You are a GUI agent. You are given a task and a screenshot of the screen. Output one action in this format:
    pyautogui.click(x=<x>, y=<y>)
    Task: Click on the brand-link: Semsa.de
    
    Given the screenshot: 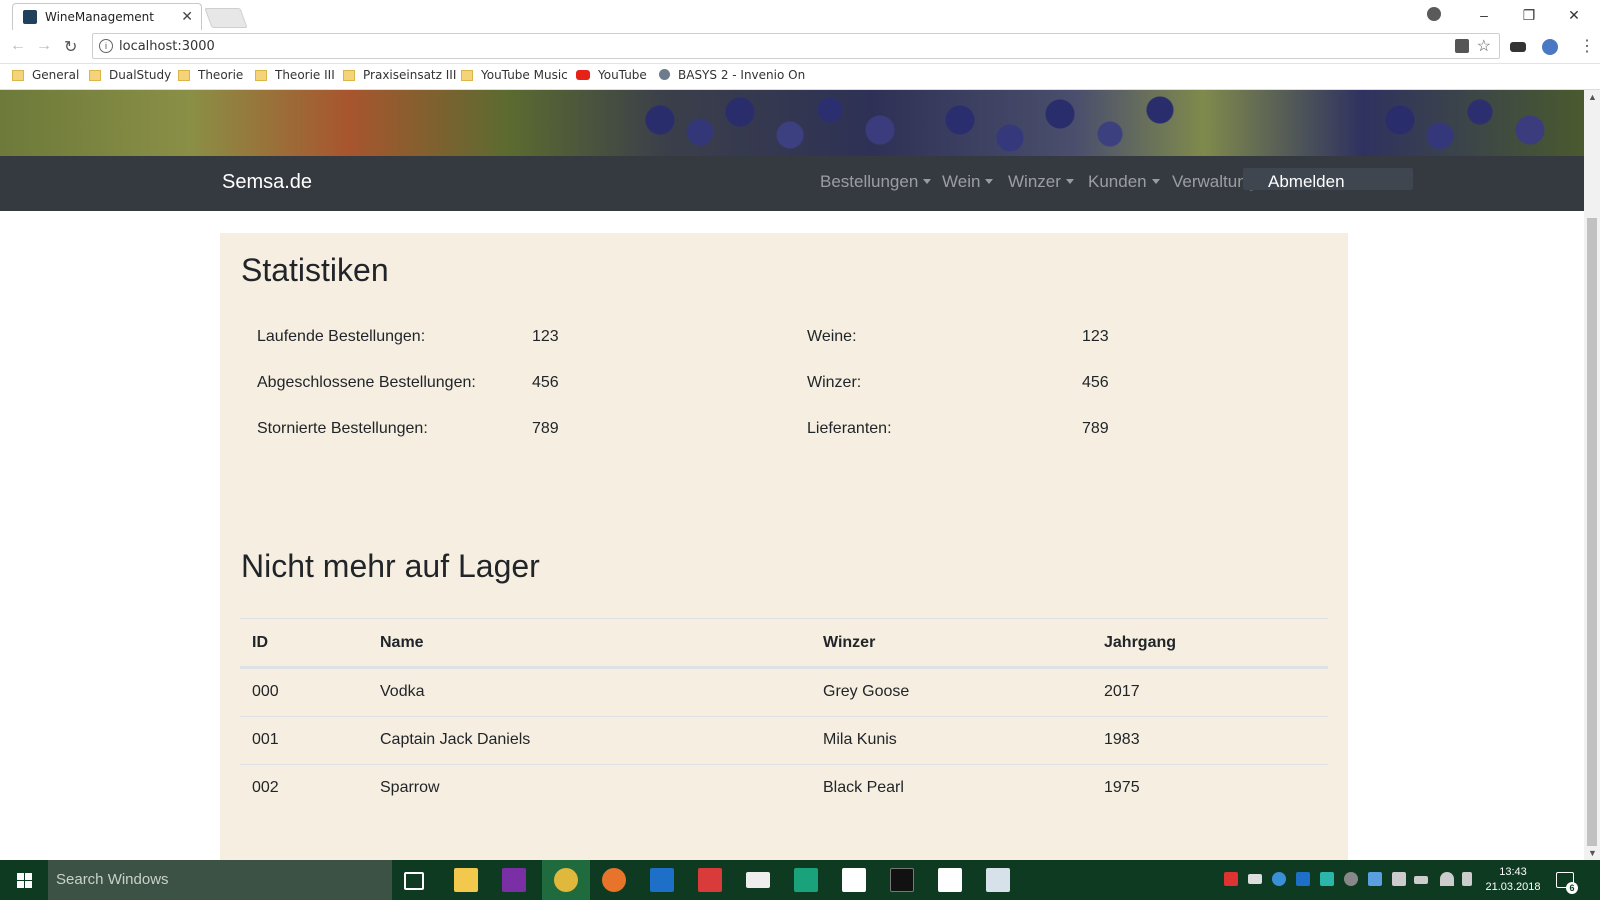 What is the action you would take?
    pyautogui.click(x=267, y=182)
    